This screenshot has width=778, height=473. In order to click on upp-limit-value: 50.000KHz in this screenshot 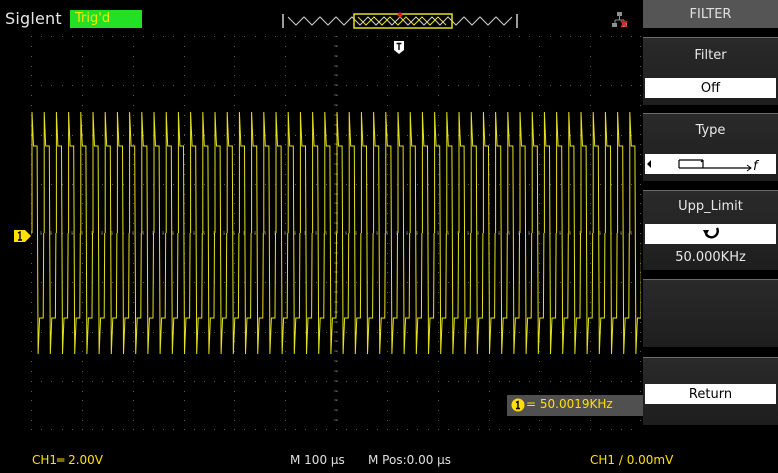, I will do `click(710, 257)`.